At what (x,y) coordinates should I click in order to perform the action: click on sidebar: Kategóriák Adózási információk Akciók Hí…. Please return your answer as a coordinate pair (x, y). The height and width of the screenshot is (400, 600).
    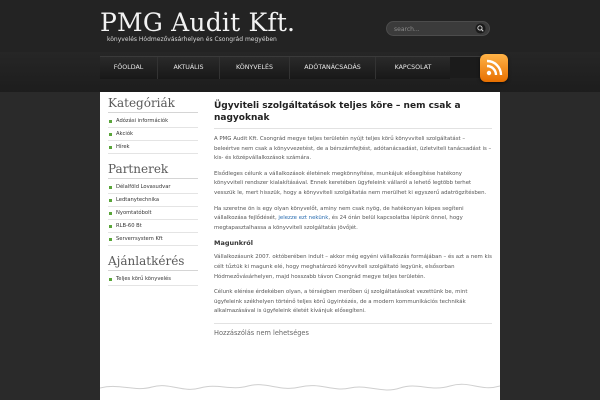
    Looking at the image, I should click on (153, 193).